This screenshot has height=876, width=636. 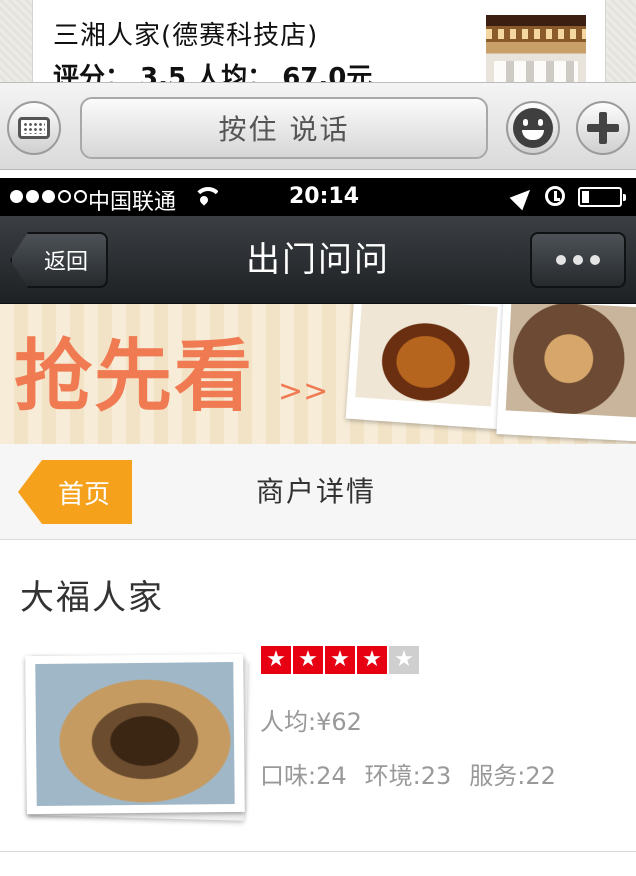 I want to click on battery-level, so click(x=586, y=197).